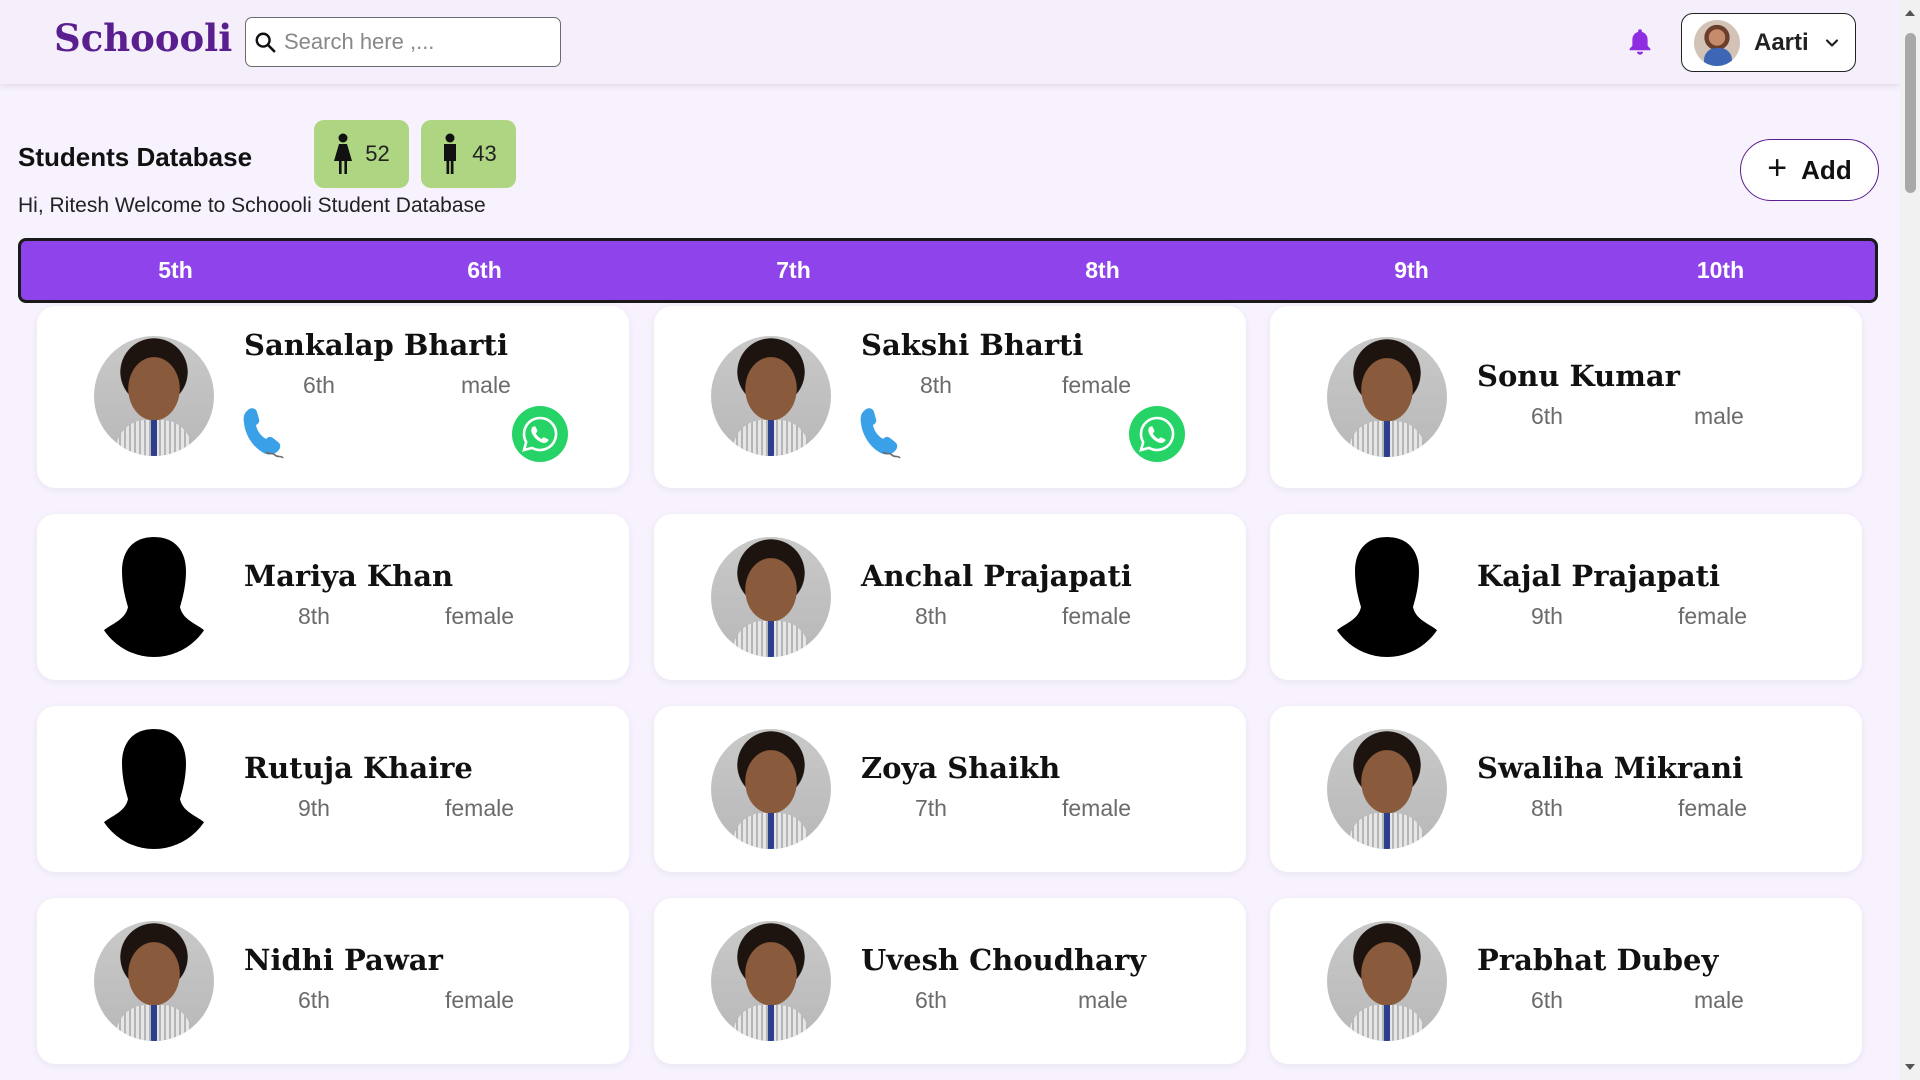  I want to click on student-card: Kajal Prajapati 9th female, so click(1566, 597).